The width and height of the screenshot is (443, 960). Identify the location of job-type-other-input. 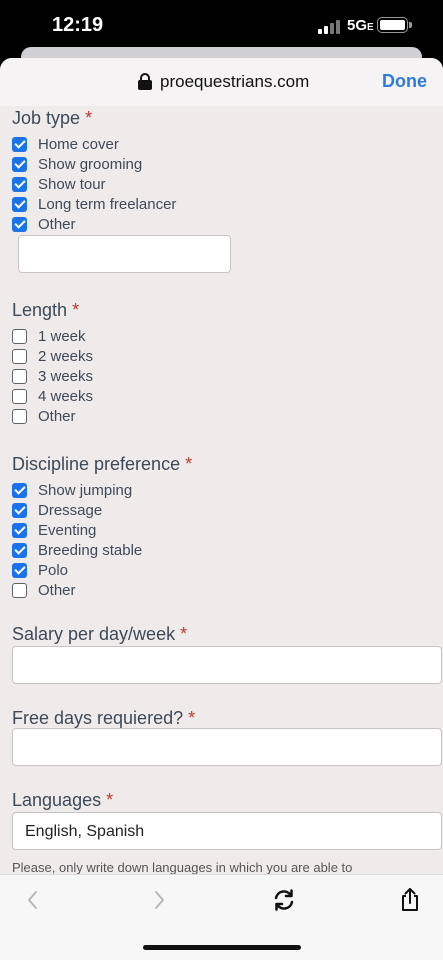
(124, 254).